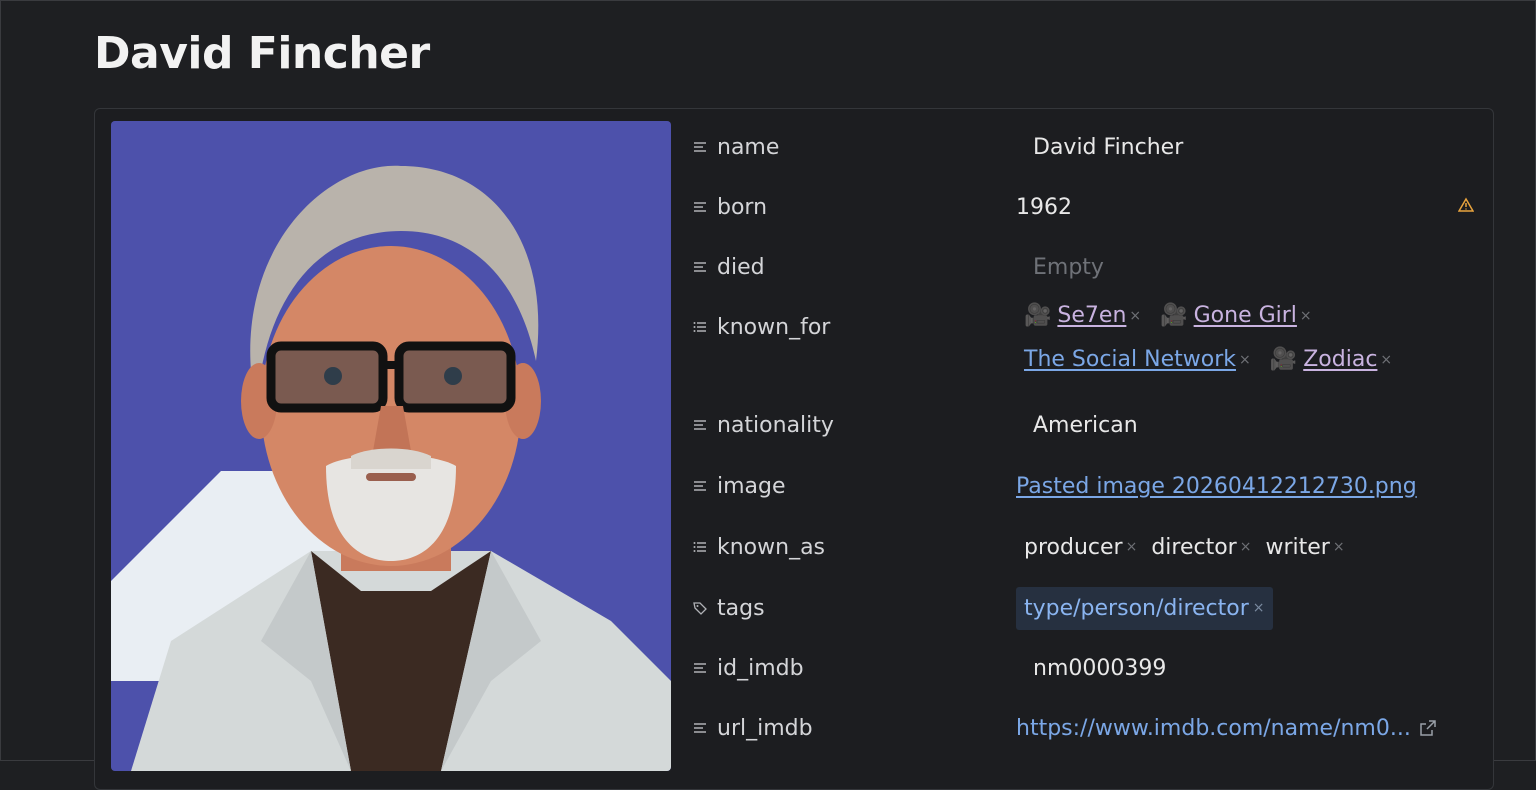 The height and width of the screenshot is (790, 1536). I want to click on property-key-label: image, so click(751, 486).